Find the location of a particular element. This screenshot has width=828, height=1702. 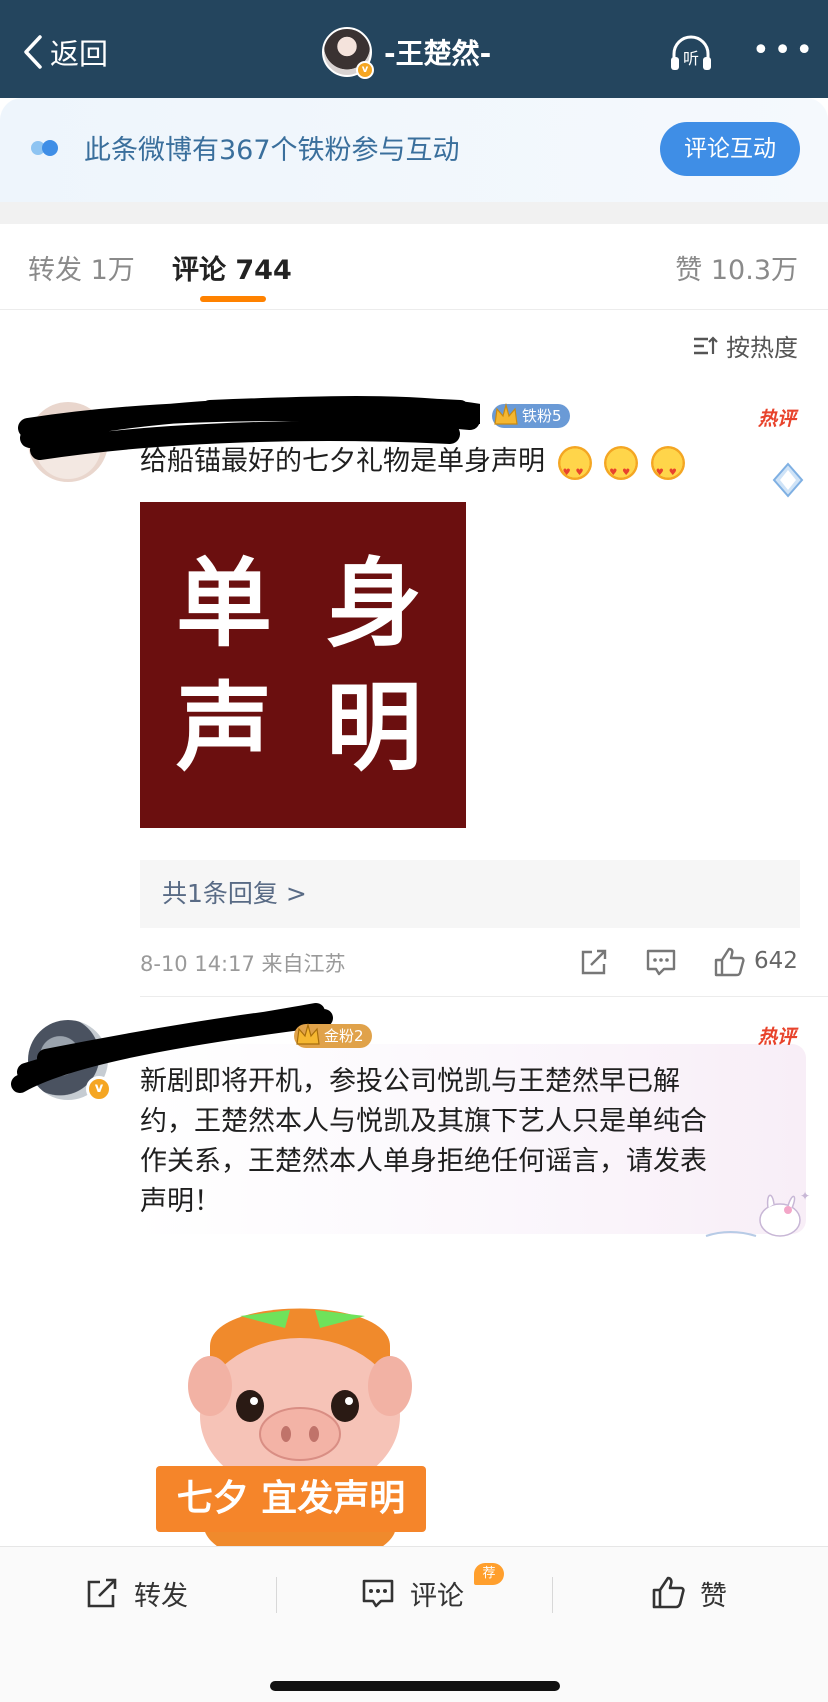

sticker-char: 明 is located at coordinates (374, 728).